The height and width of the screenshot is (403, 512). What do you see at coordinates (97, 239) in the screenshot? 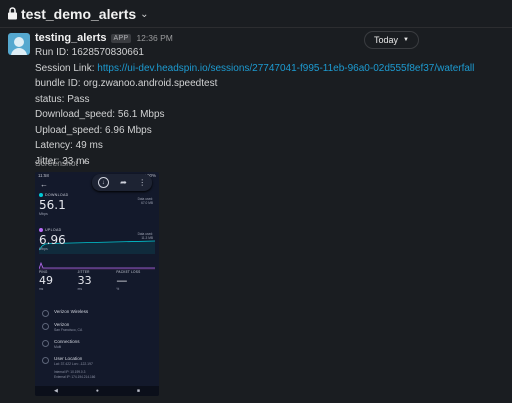
I see `upload-metric: UPLOAD 6.96 Mbps Data used: 11.3 MB` at bounding box center [97, 239].